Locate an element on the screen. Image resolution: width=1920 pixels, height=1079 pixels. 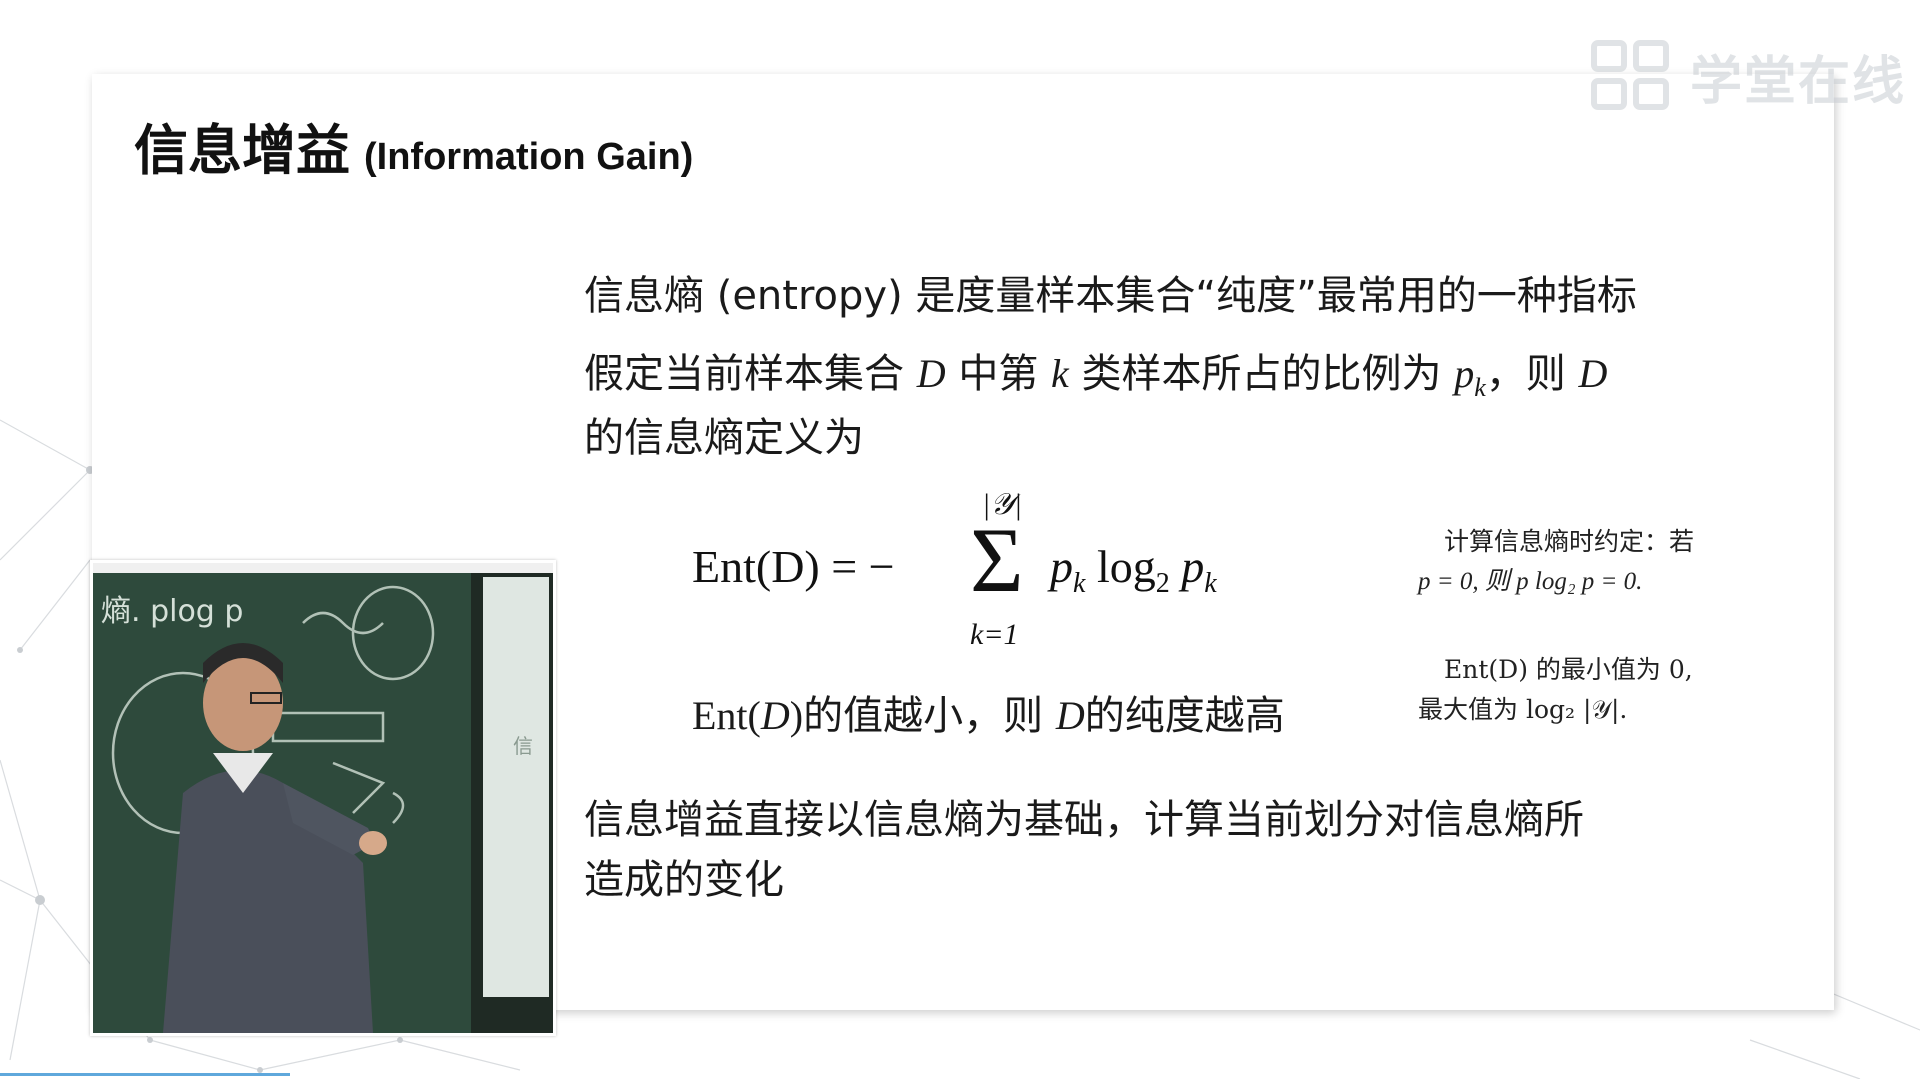
para4-line1: 信息增益直接以信息熵为基础，计算当前划分对信息熵所 is located at coordinates (1084, 820).